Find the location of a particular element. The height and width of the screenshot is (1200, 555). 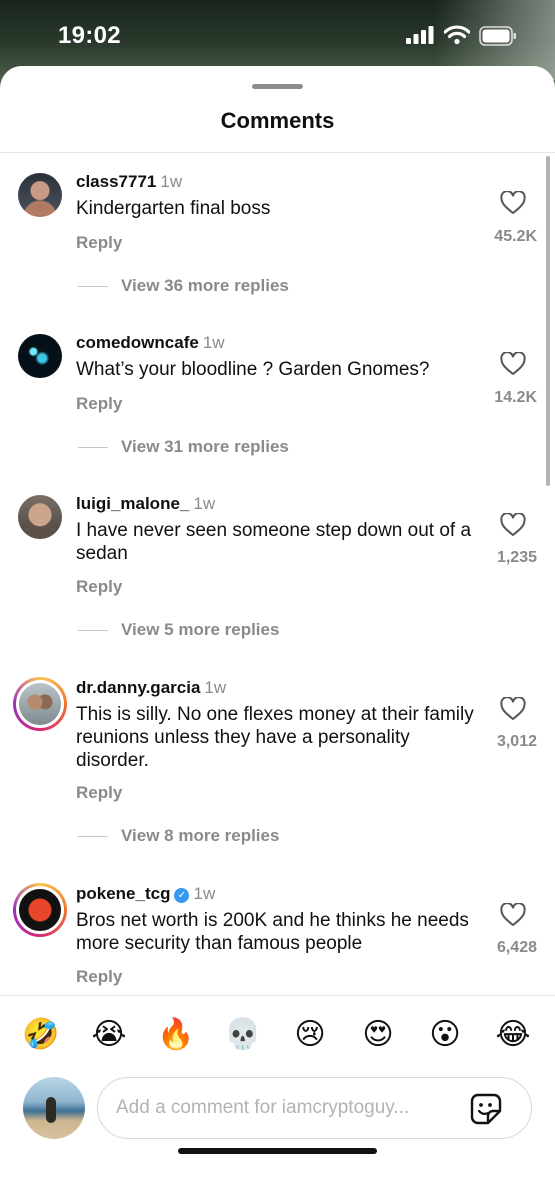

view-replies-button: View 5 more replies is located at coordinates (178, 630).